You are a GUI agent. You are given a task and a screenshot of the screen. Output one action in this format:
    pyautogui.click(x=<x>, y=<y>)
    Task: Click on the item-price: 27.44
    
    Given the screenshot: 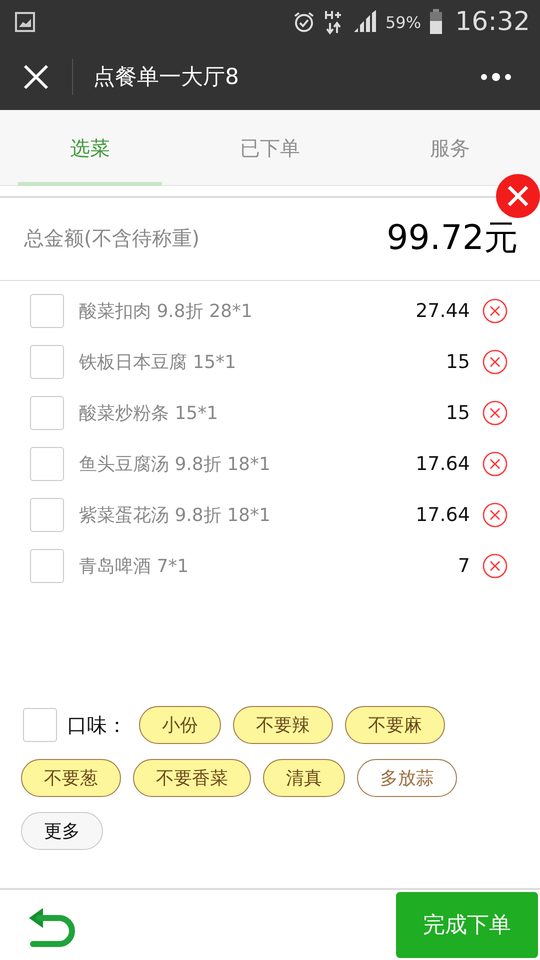 What is the action you would take?
    pyautogui.click(x=443, y=311)
    